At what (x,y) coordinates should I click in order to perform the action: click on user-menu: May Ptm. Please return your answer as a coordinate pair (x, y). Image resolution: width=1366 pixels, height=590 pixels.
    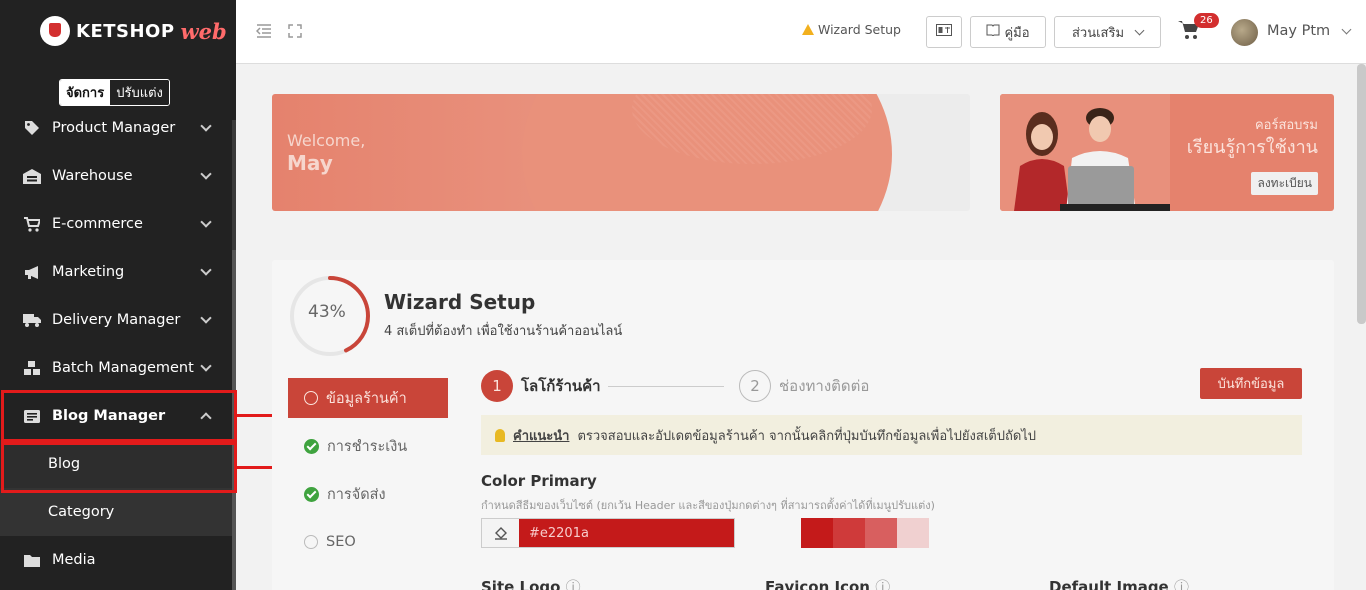
    Looking at the image, I should click on (1298, 31).